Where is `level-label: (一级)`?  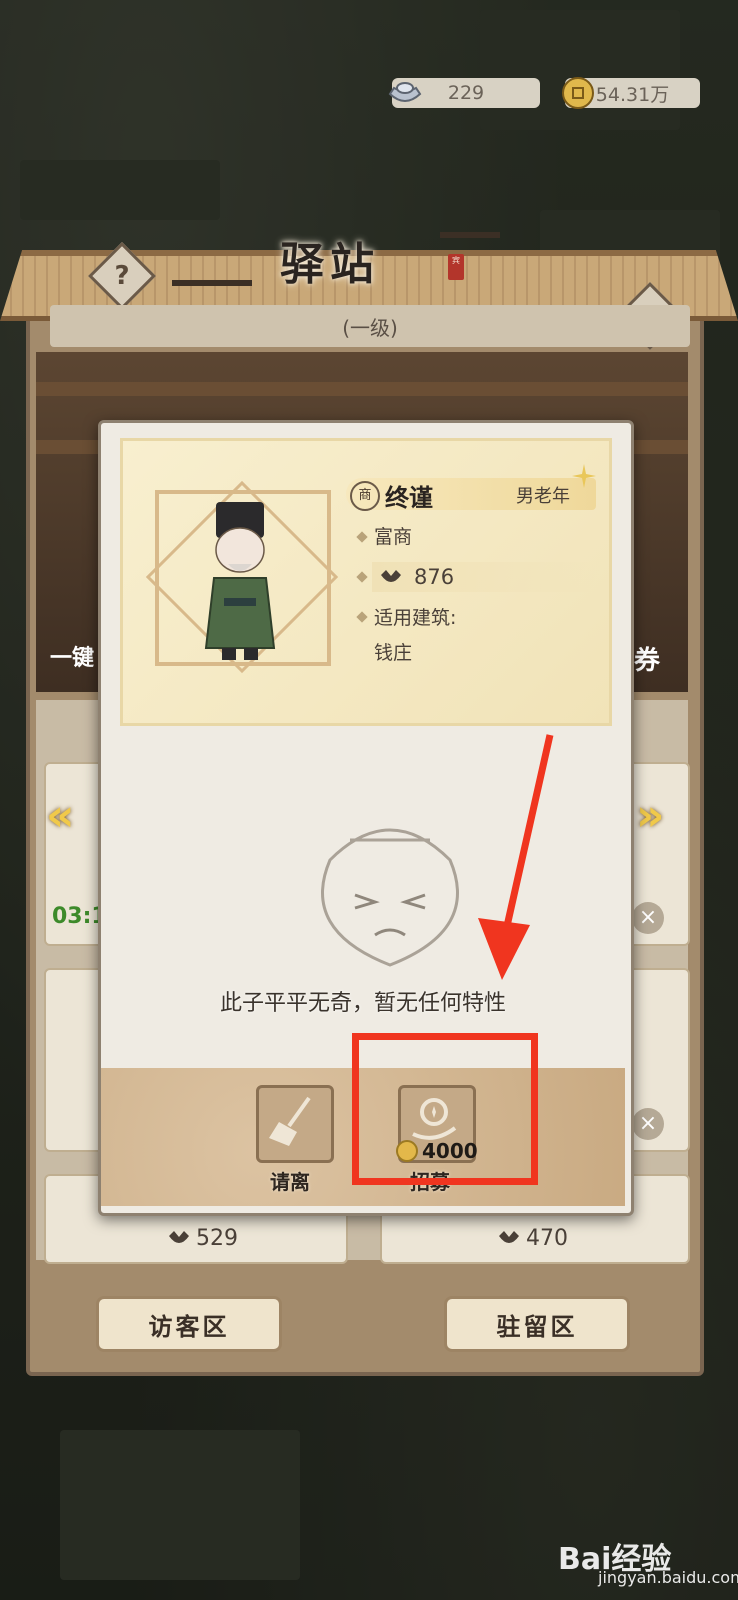 level-label: (一级) is located at coordinates (370, 327).